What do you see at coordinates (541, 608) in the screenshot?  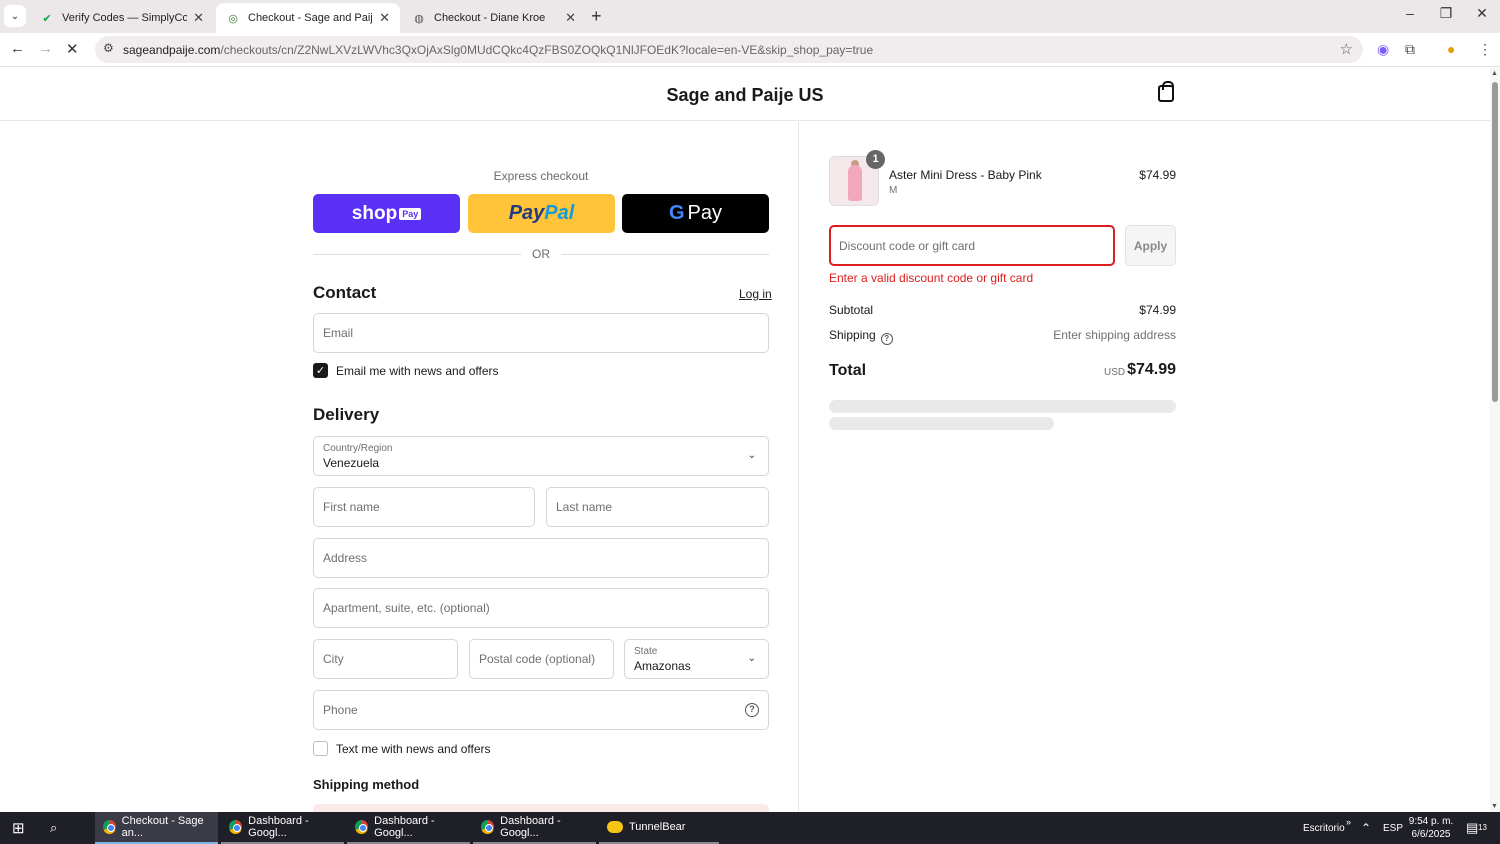 I see `apartment-field: Apartment, suite, etc. (optional)` at bounding box center [541, 608].